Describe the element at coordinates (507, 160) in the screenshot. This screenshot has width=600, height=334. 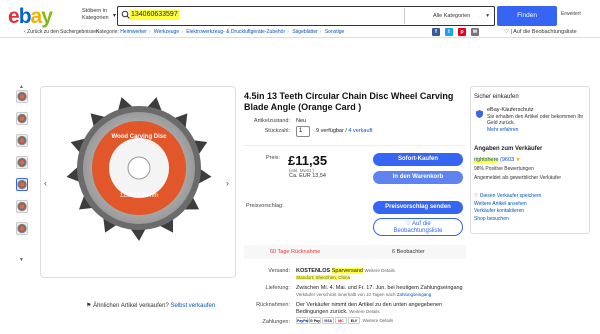
I see `seller-feedback-score: (9603` at that location.